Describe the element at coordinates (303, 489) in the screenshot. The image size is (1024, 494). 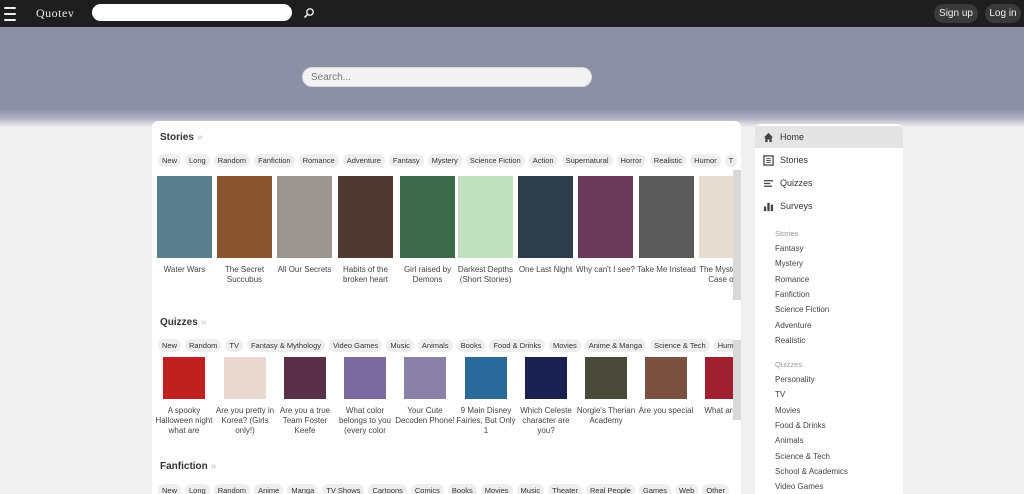
I see `tag-chip: Manga` at that location.